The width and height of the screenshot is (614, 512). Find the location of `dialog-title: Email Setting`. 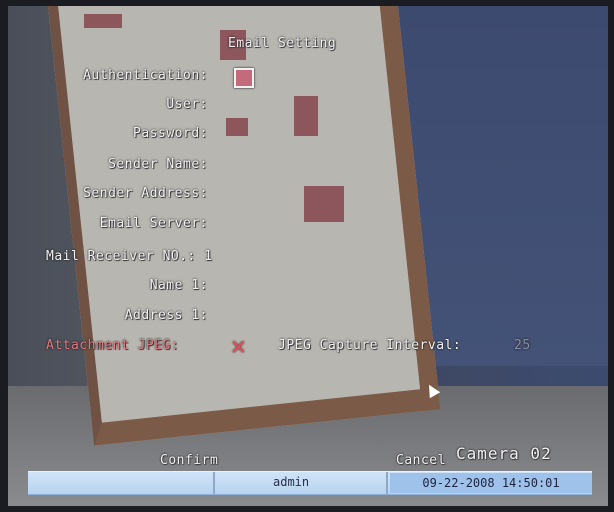

dialog-title: Email Setting is located at coordinates (282, 43).